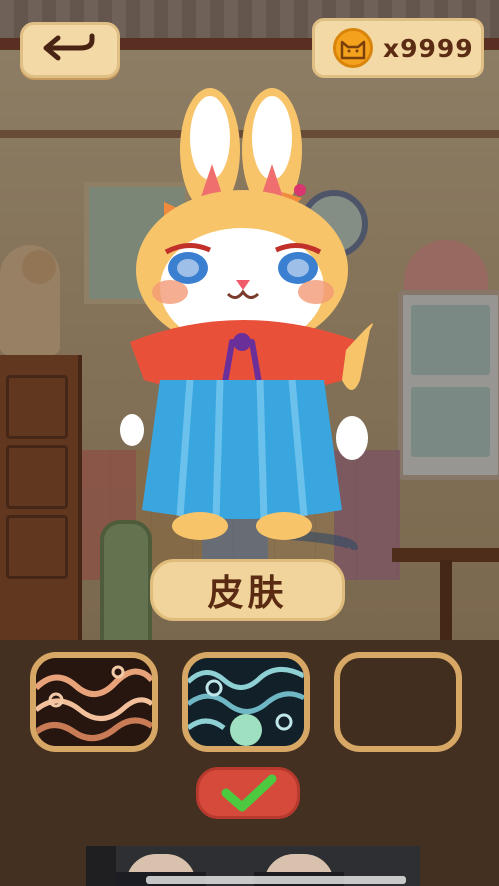 This screenshot has width=499, height=886. What do you see at coordinates (101, 866) in the screenshot?
I see `ad-banner-edge` at bounding box center [101, 866].